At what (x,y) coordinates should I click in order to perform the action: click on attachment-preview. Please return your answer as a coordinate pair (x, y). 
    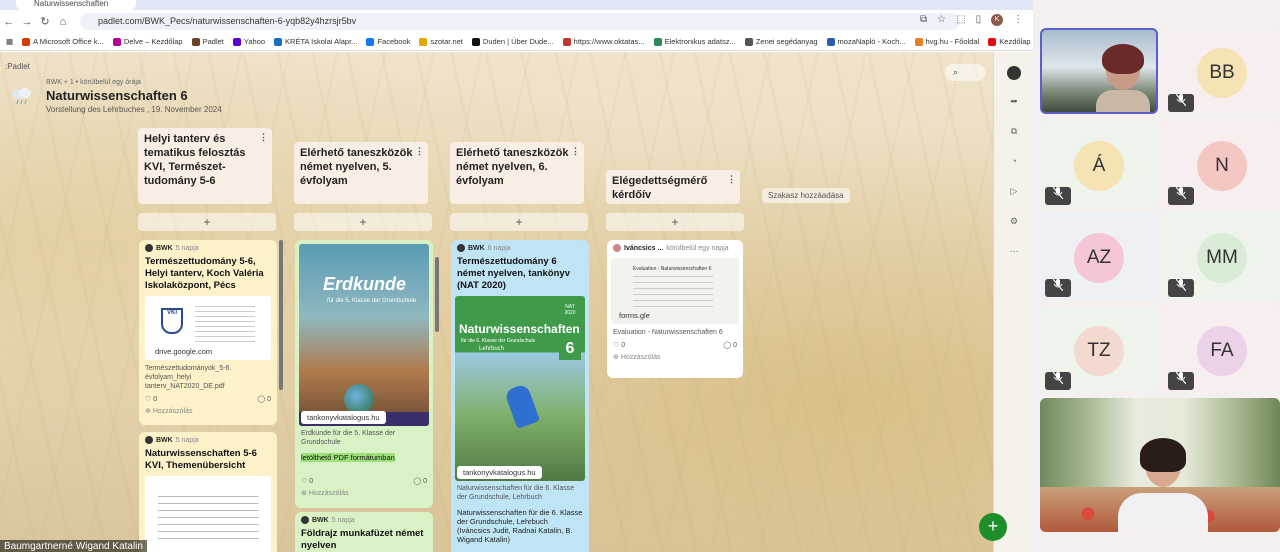
    Looking at the image, I should click on (208, 514).